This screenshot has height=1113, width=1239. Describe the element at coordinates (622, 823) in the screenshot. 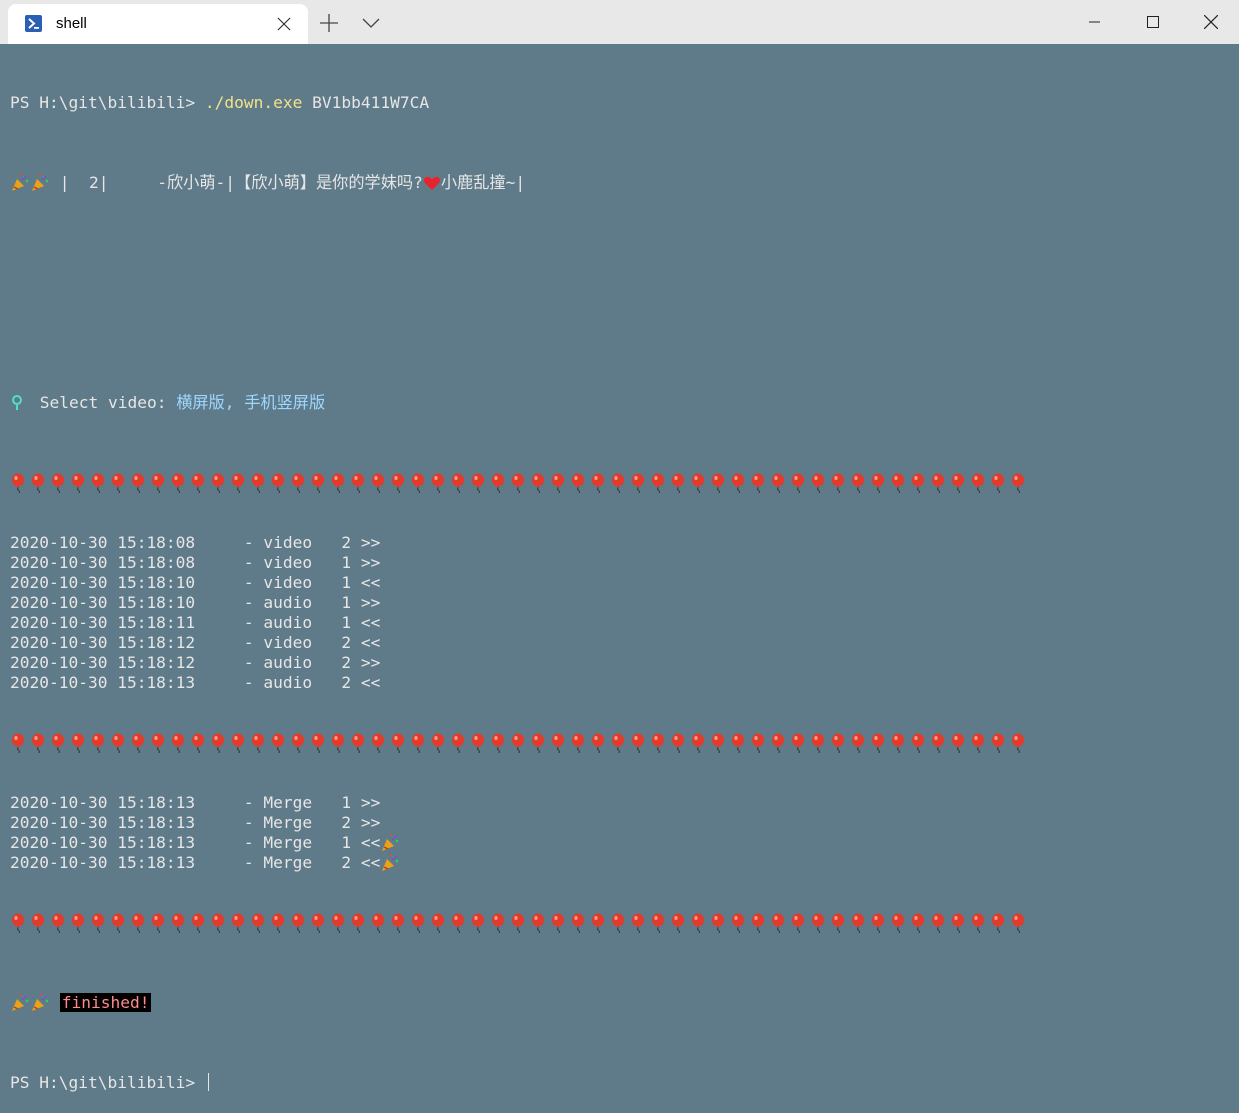

I see `log-line: 2020-10-30 15:18:13 - Merge 2 >>` at that location.